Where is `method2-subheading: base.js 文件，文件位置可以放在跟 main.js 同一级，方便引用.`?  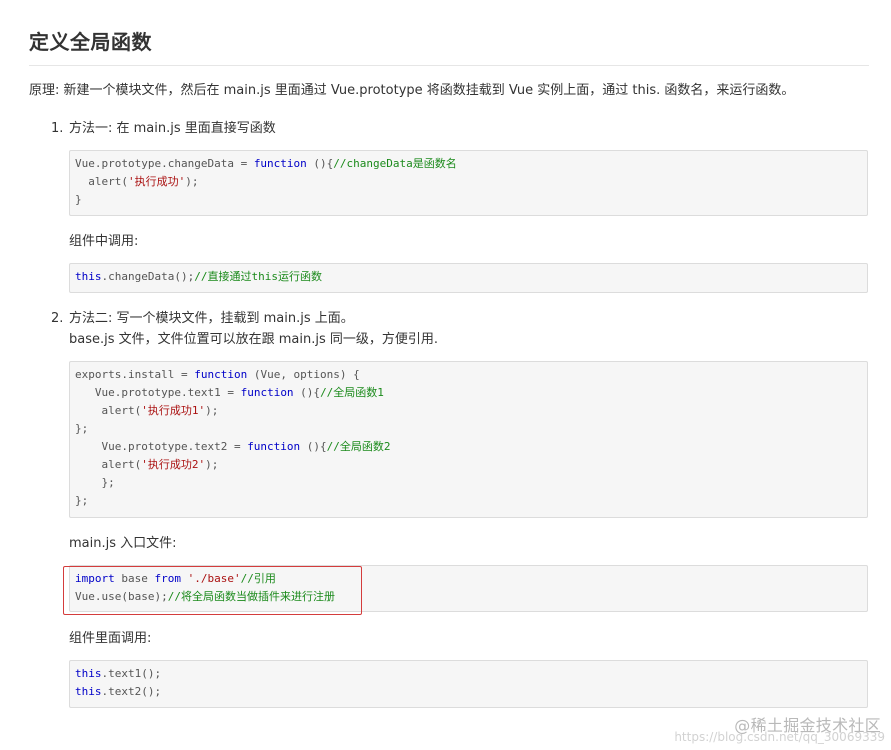
method2-subheading: base.js 文件，文件位置可以放在跟 main.js 同一级，方便引用. is located at coordinates (254, 339).